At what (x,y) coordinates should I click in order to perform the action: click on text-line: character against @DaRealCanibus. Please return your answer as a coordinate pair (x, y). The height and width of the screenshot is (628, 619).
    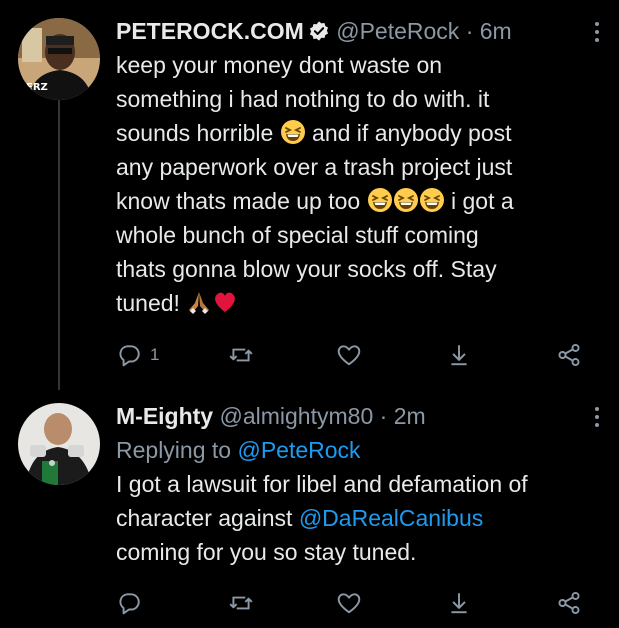
    Looking at the image, I should click on (357, 518).